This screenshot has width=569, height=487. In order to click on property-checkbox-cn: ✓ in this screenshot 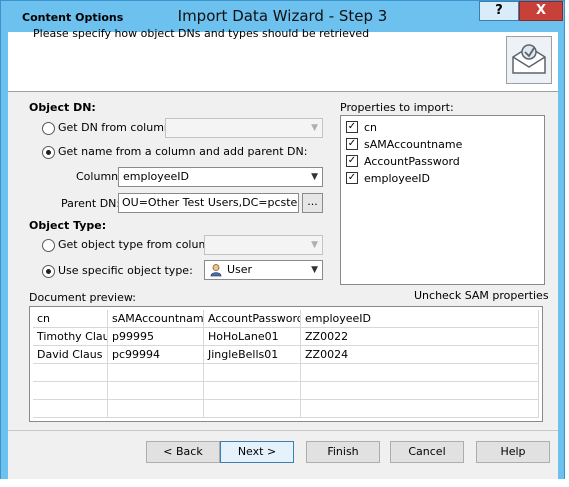, I will do `click(352, 127)`.